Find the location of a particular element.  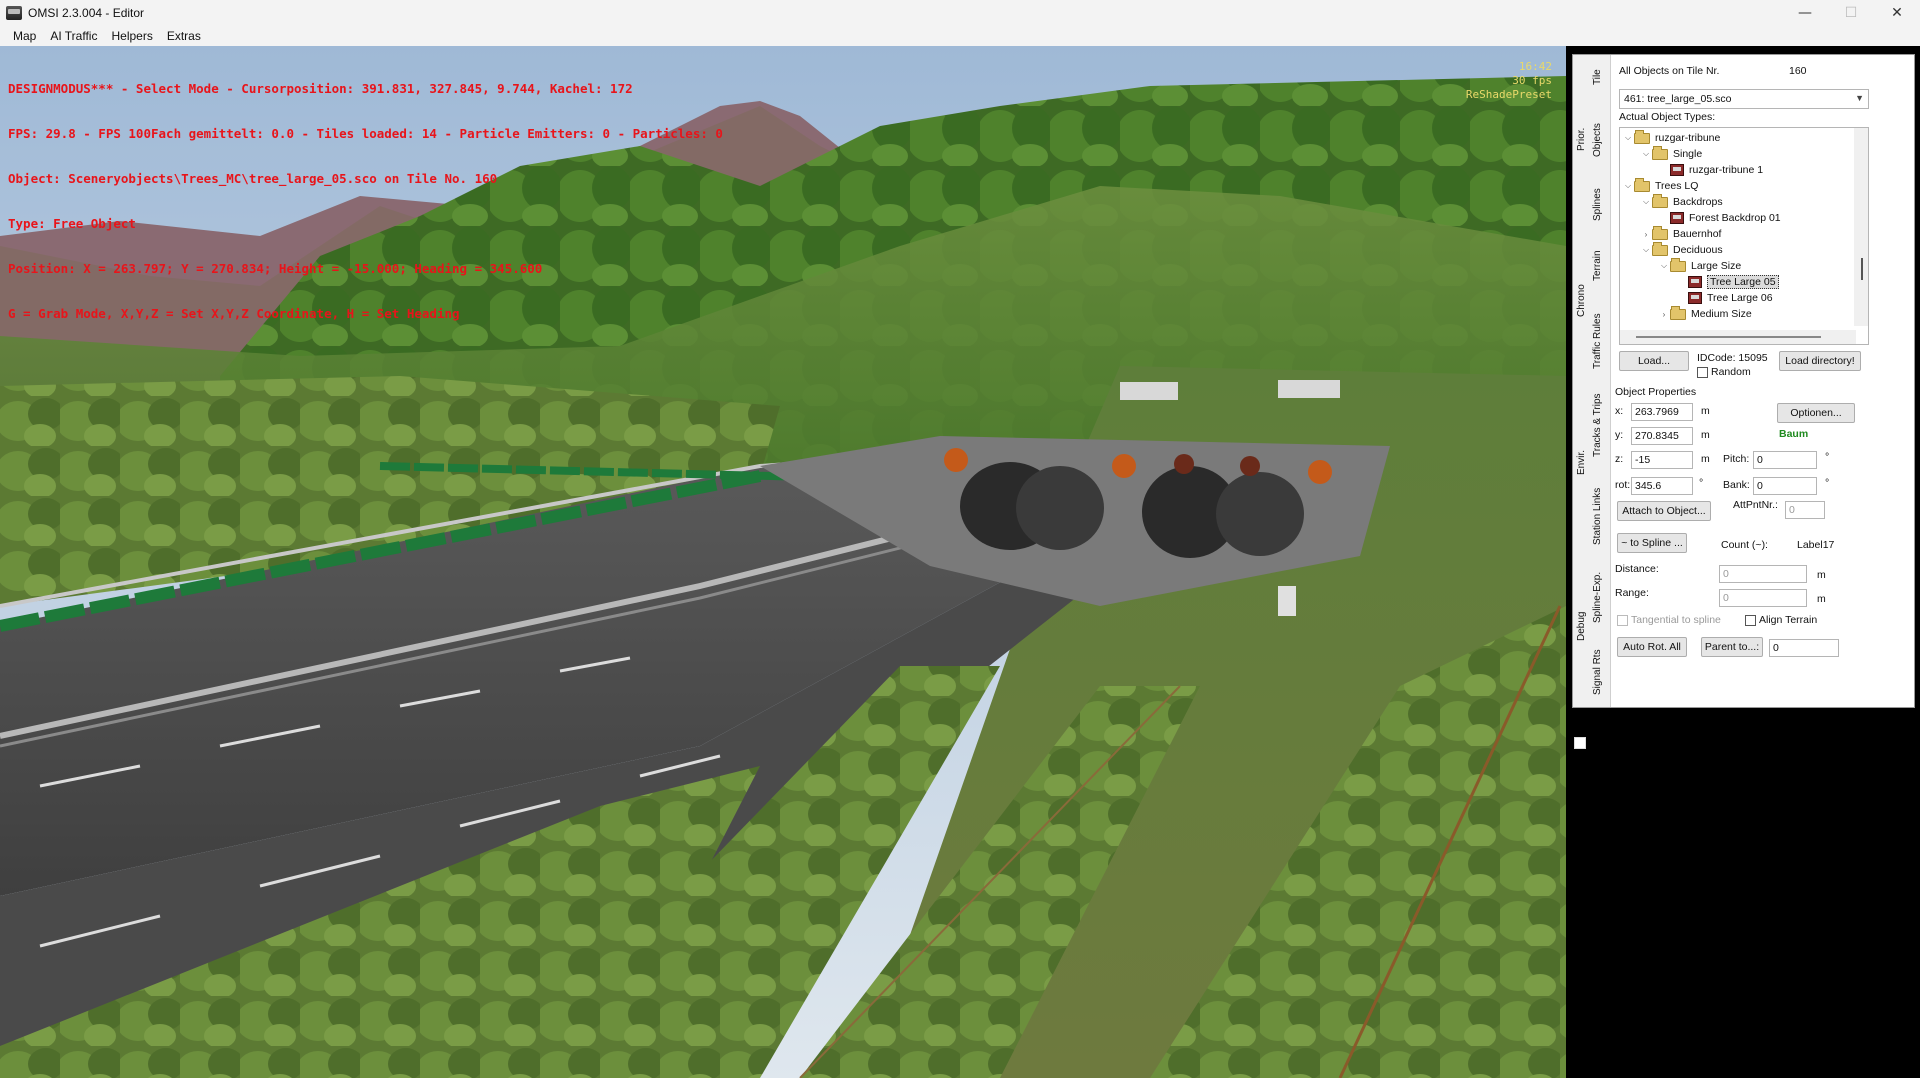

tab-debug: Debug is located at coordinates (1581, 626).